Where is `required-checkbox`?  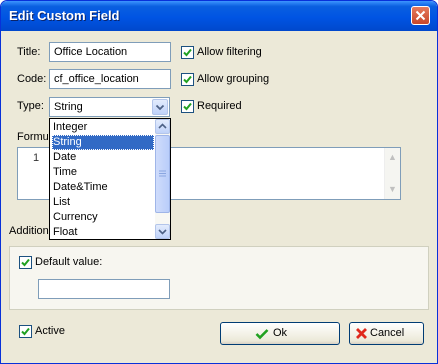 required-checkbox is located at coordinates (187, 106).